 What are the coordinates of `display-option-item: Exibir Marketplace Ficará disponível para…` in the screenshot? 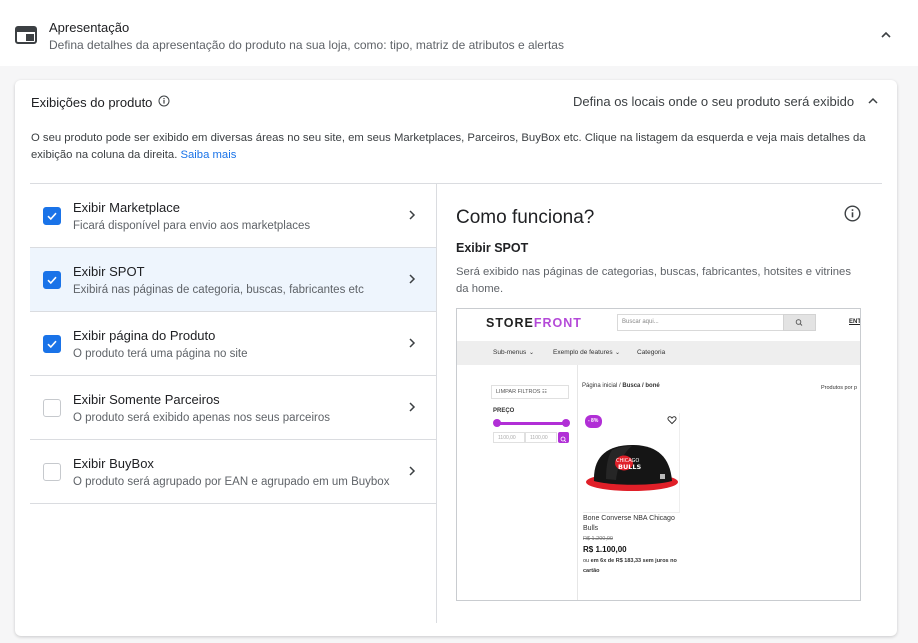 It's located at (233, 216).